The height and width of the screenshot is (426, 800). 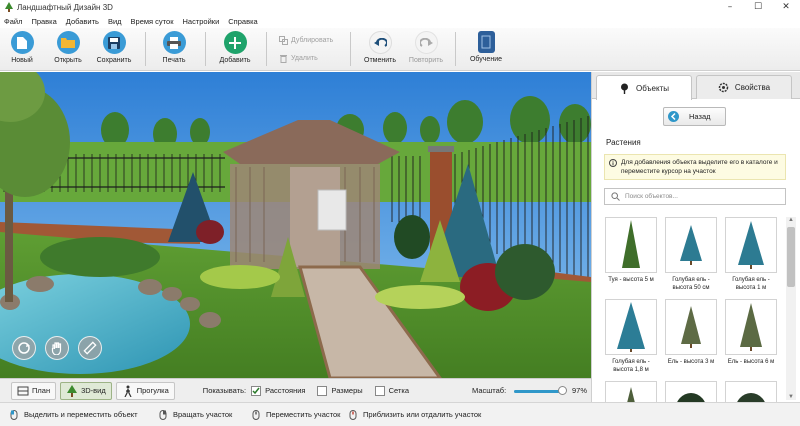 I want to click on blue-spruce-icon, so click(x=631, y=327).